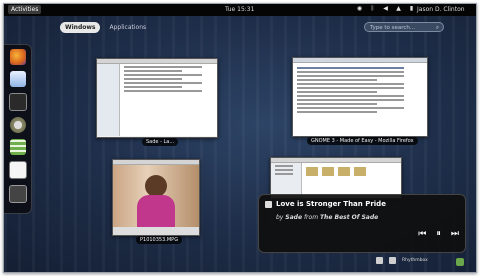 This screenshot has height=276, width=481. I want to click on from-label: from, so click(311, 217).